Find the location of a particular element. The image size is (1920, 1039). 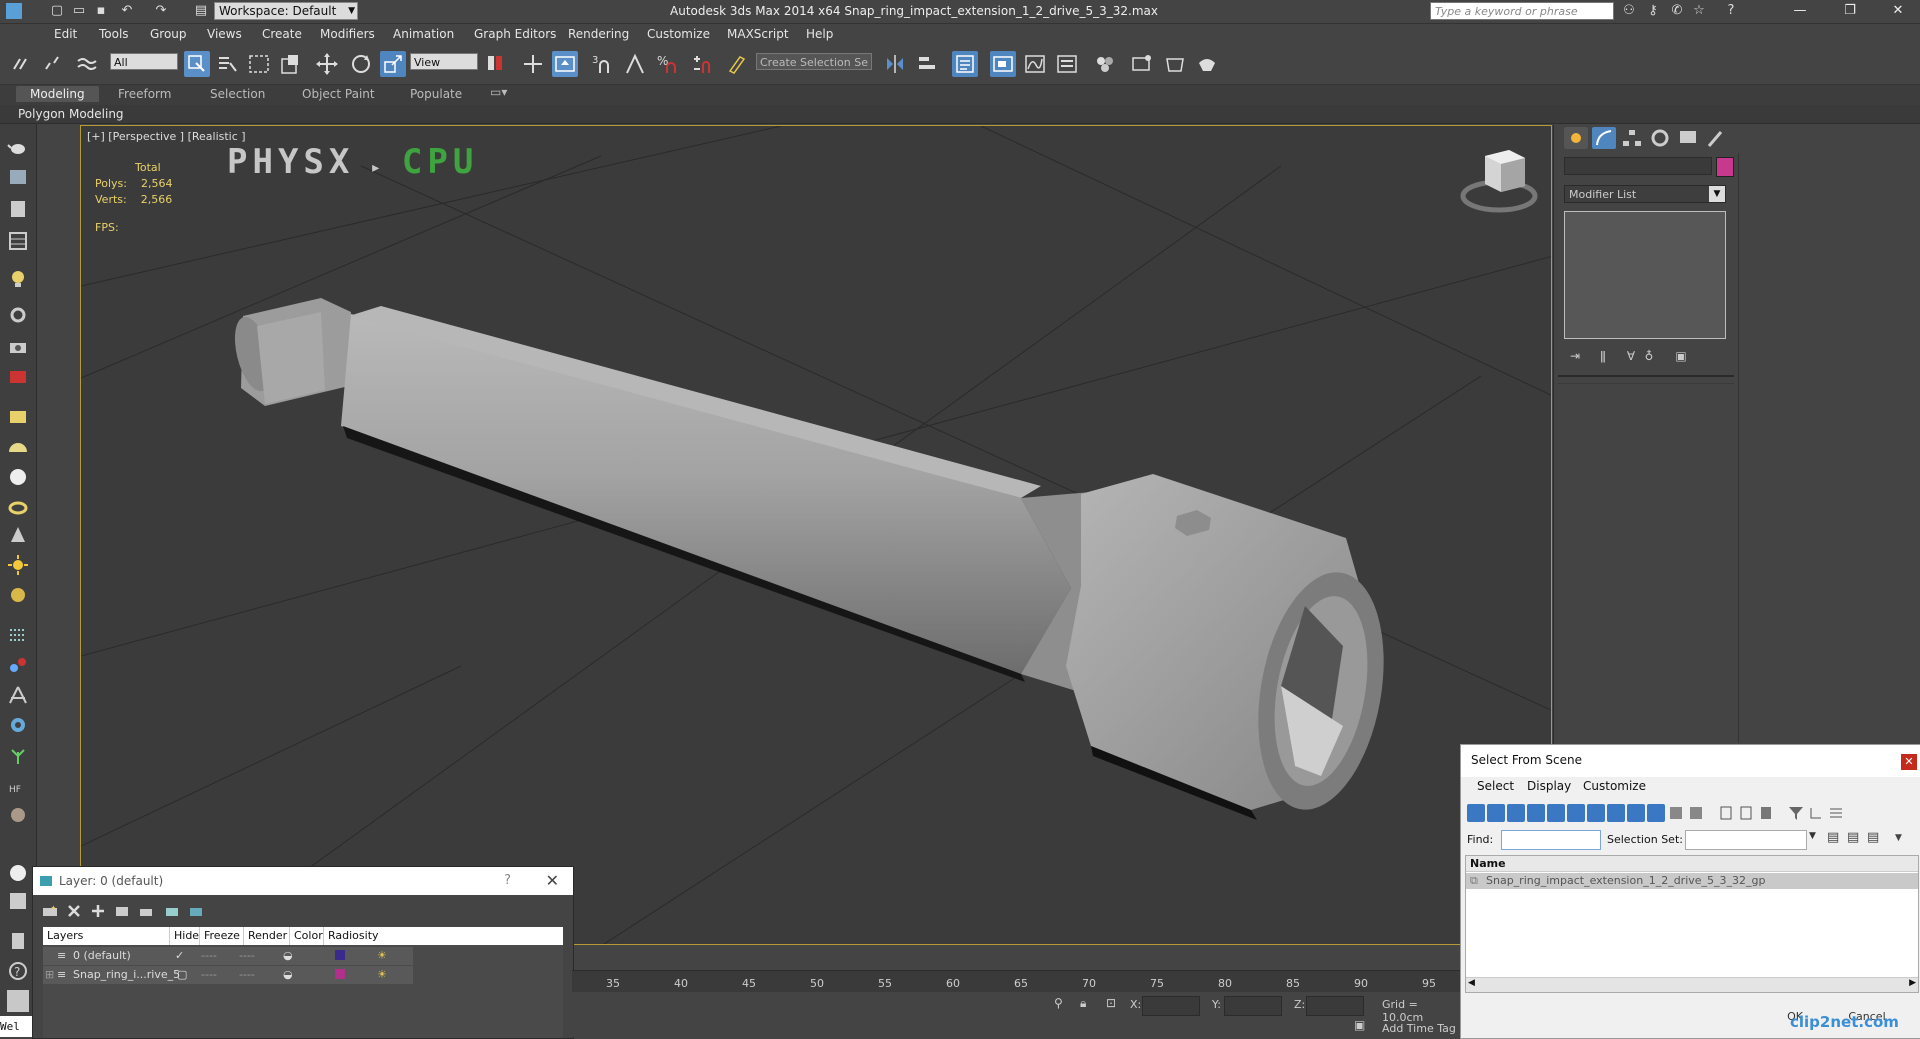

reference-coordinate-dropdown: View is located at coordinates (444, 61).